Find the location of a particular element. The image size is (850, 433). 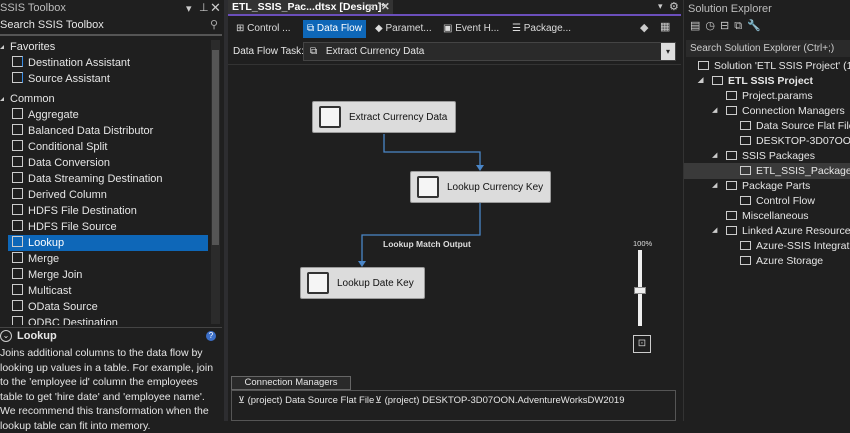

toolbox-dropdown-icon: ▾ is located at coordinates (189, 8).